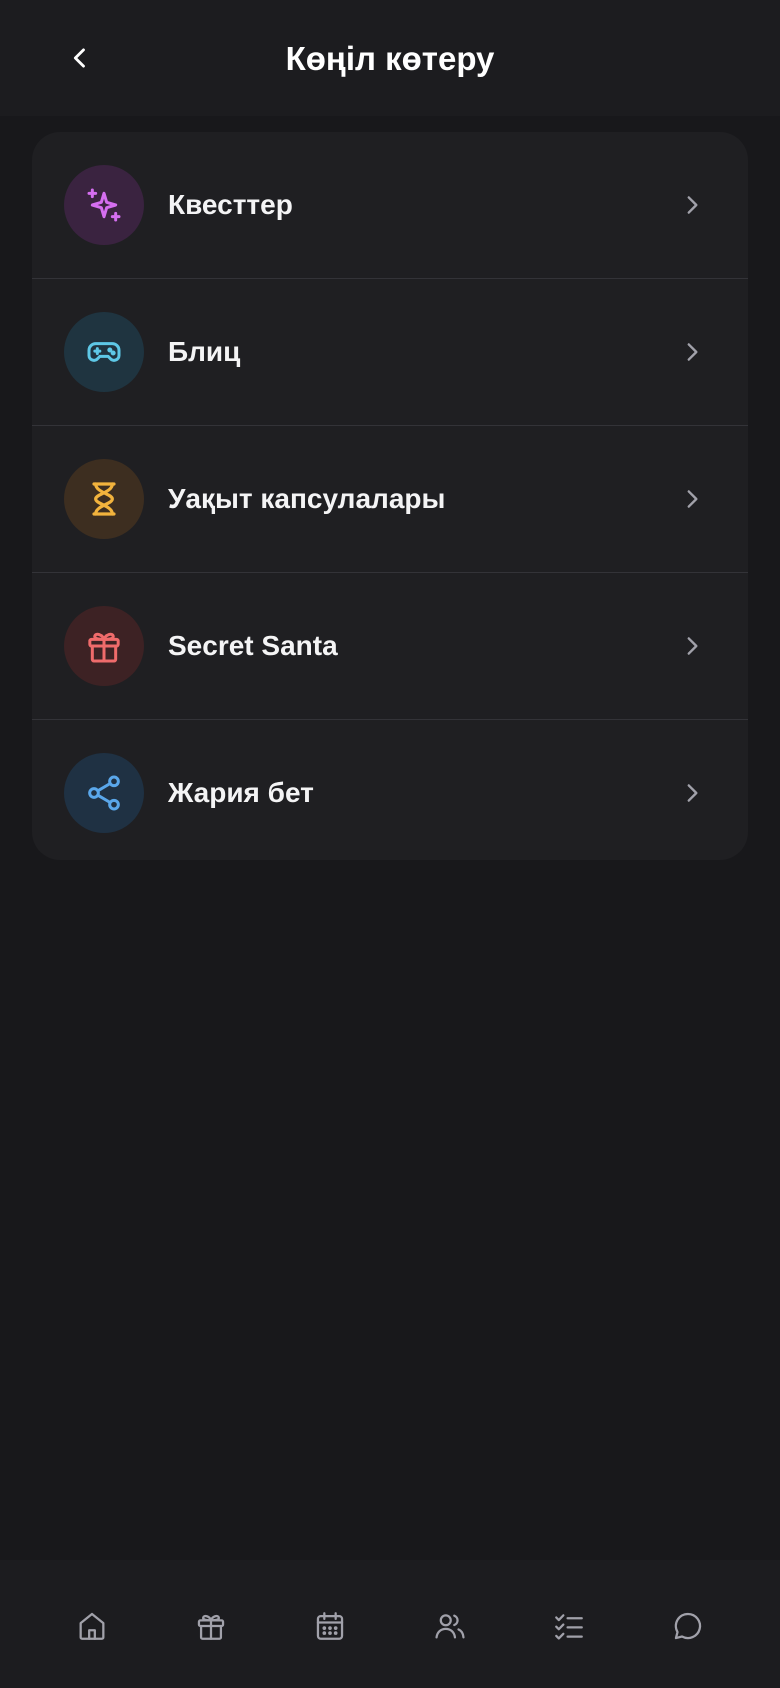 This screenshot has height=1688, width=780. What do you see at coordinates (390, 789) in the screenshot?
I see `menu-item-public-page: Жария бет` at bounding box center [390, 789].